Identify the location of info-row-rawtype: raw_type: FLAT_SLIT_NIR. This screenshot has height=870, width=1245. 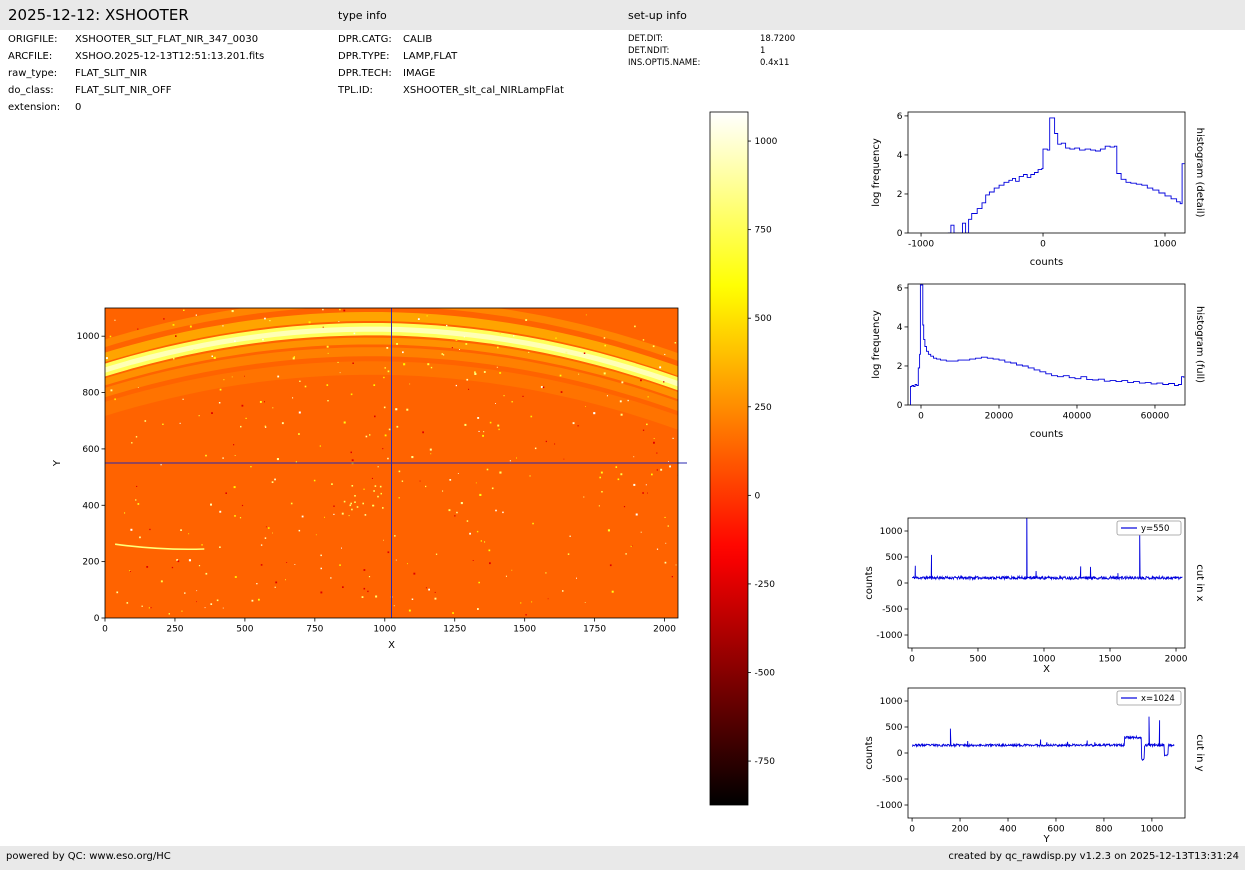
(136, 76).